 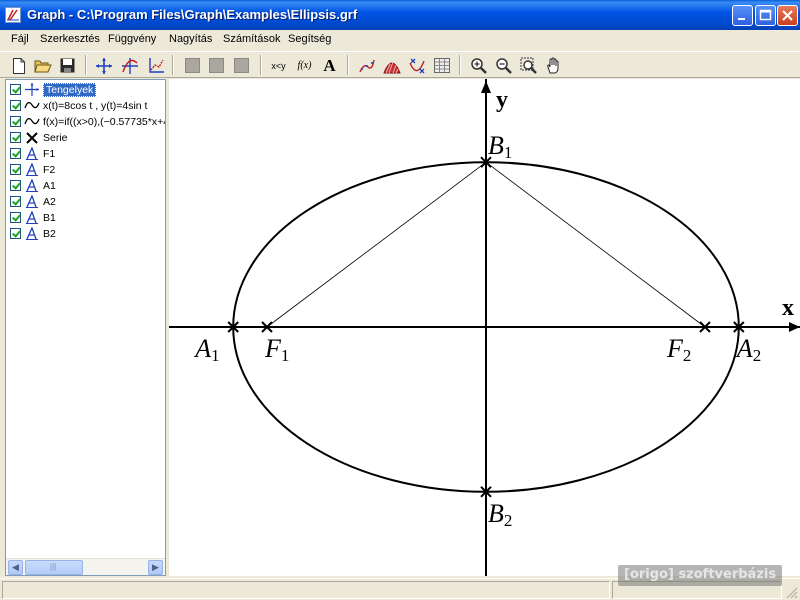 I want to click on insert-tangent-icon, so click(x=155, y=65).